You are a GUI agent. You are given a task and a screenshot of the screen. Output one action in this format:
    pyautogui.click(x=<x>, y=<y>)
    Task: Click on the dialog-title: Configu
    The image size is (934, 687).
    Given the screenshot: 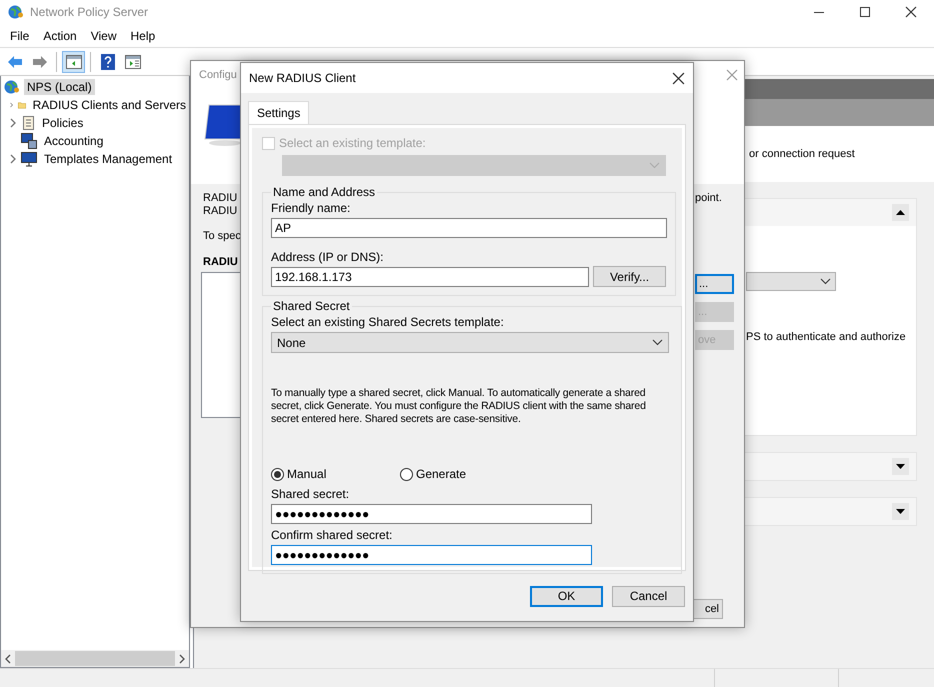 What is the action you would take?
    pyautogui.click(x=218, y=75)
    